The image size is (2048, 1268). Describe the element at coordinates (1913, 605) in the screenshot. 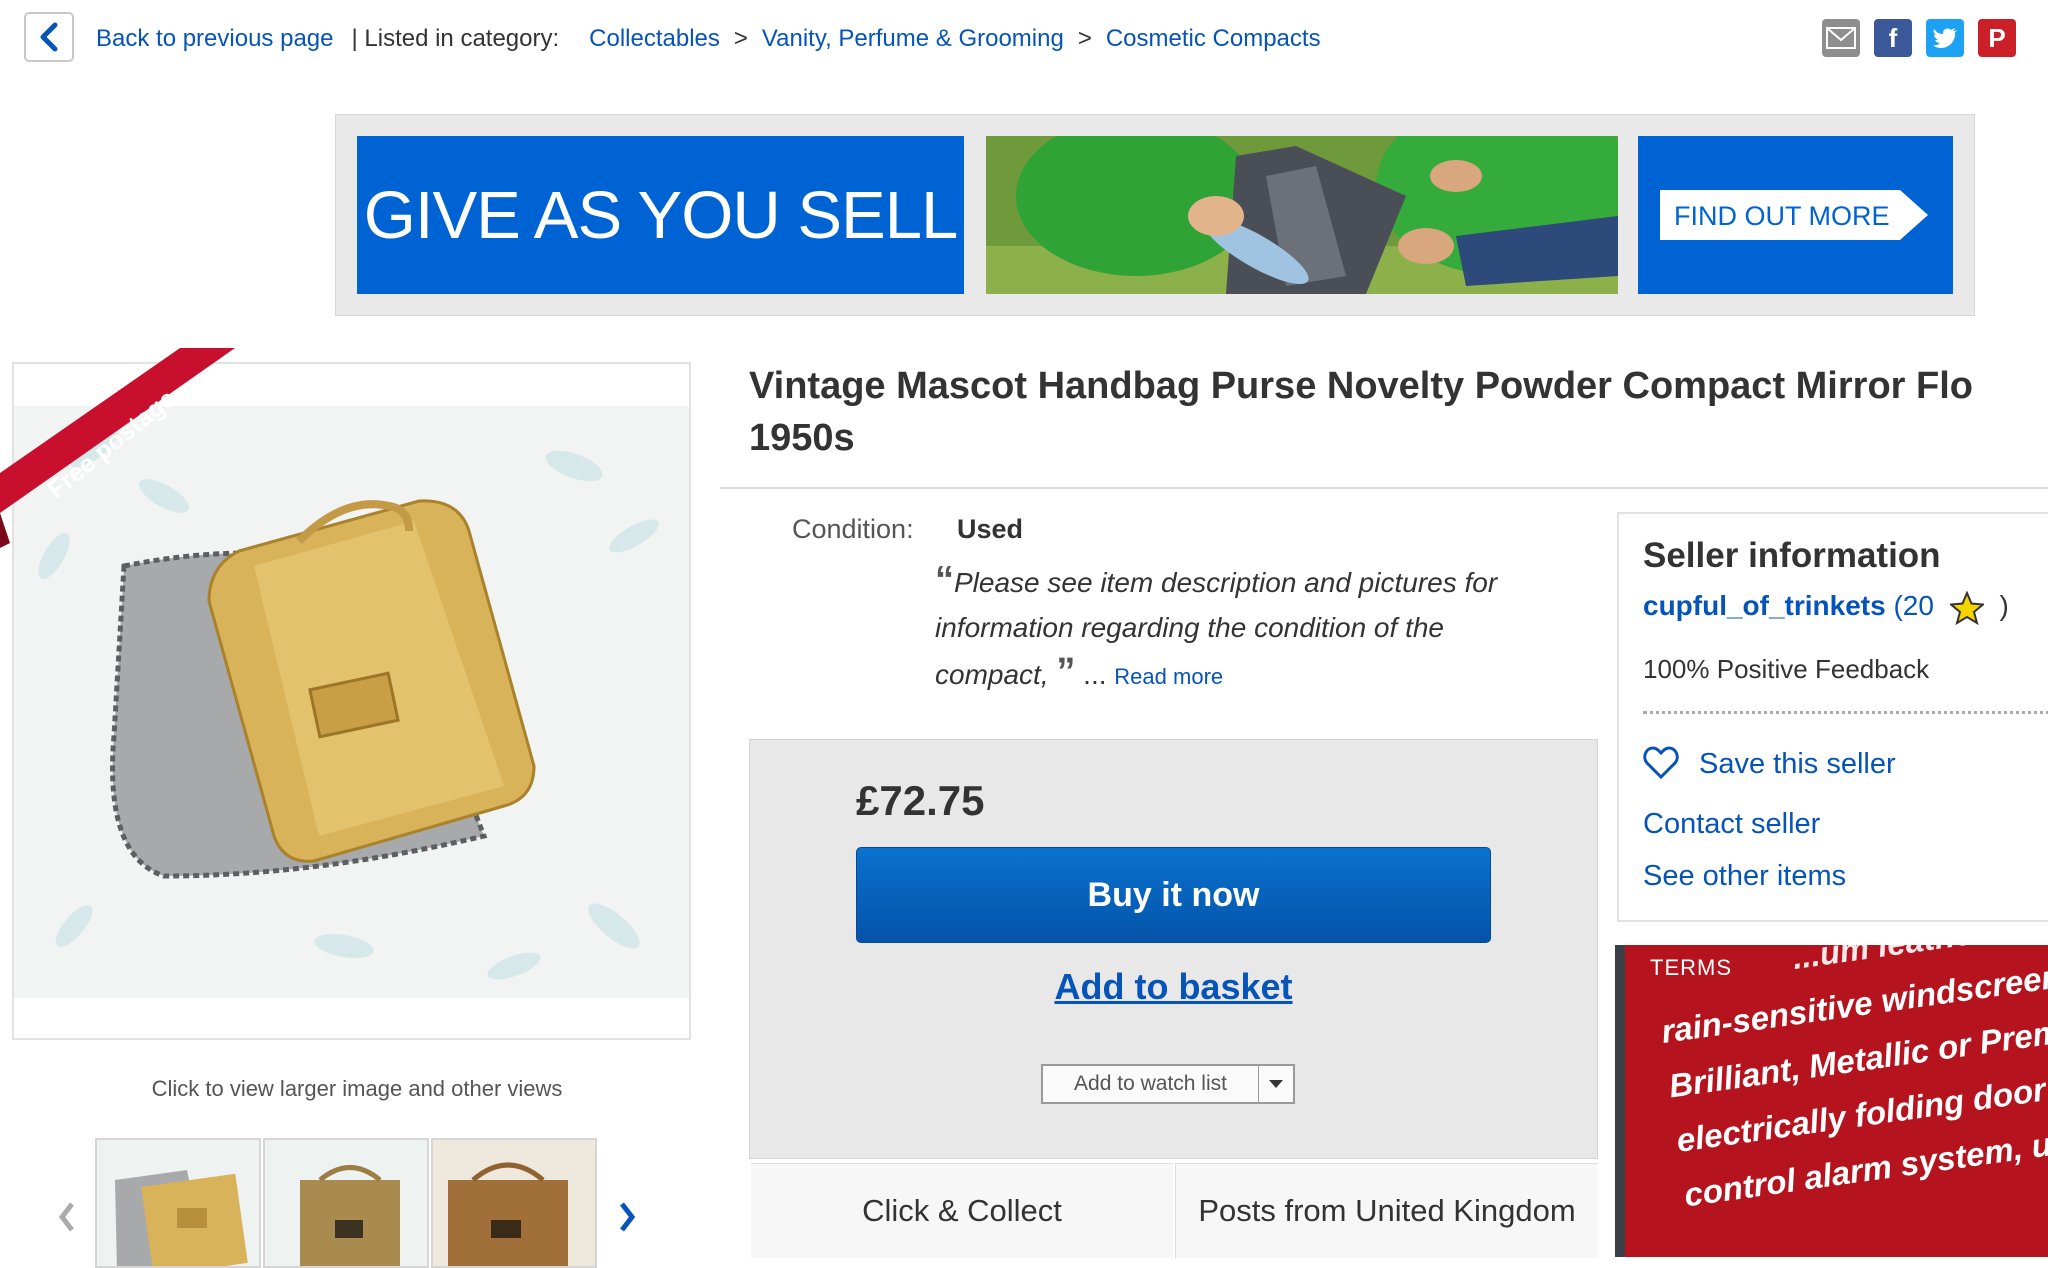

I see `seller-score: (20` at that location.